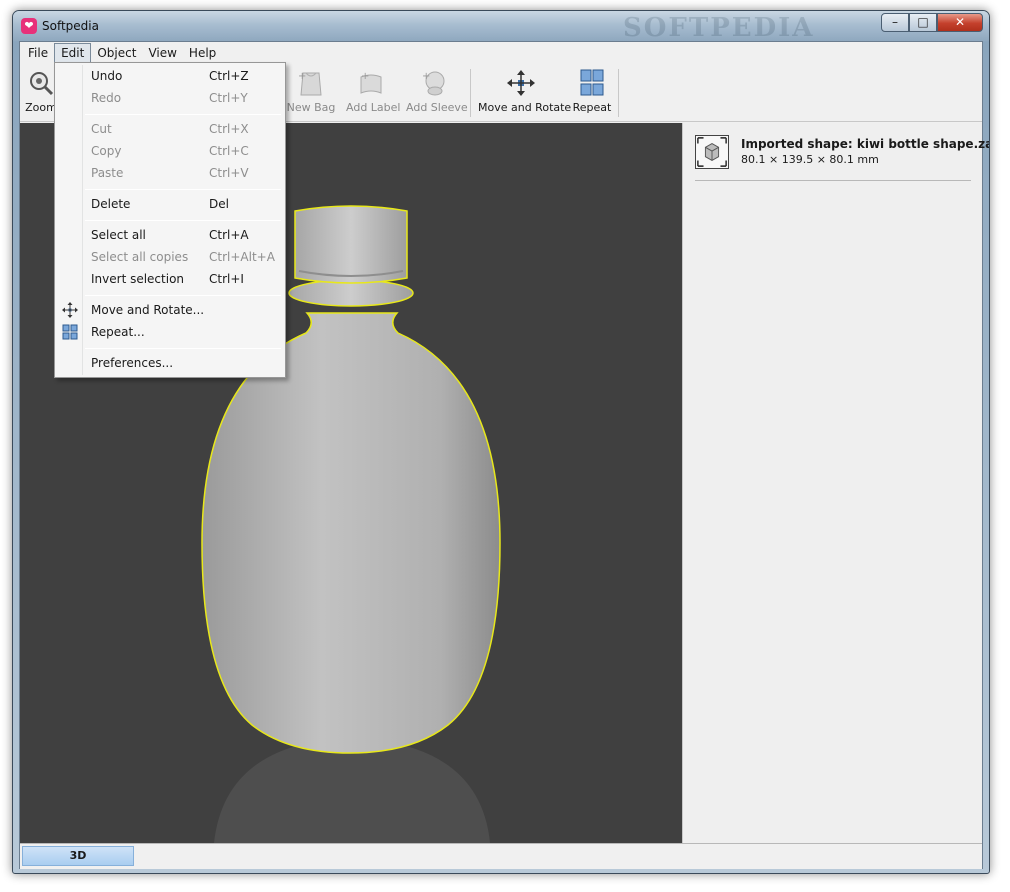 The height and width of the screenshot is (892, 1010). I want to click on menu-item-label: Select all copies, so click(140, 257).